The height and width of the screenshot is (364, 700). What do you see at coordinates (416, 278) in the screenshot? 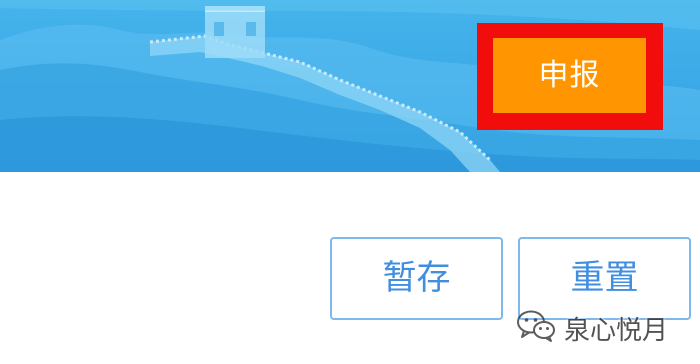
I see `save-draft-button: 暂存` at bounding box center [416, 278].